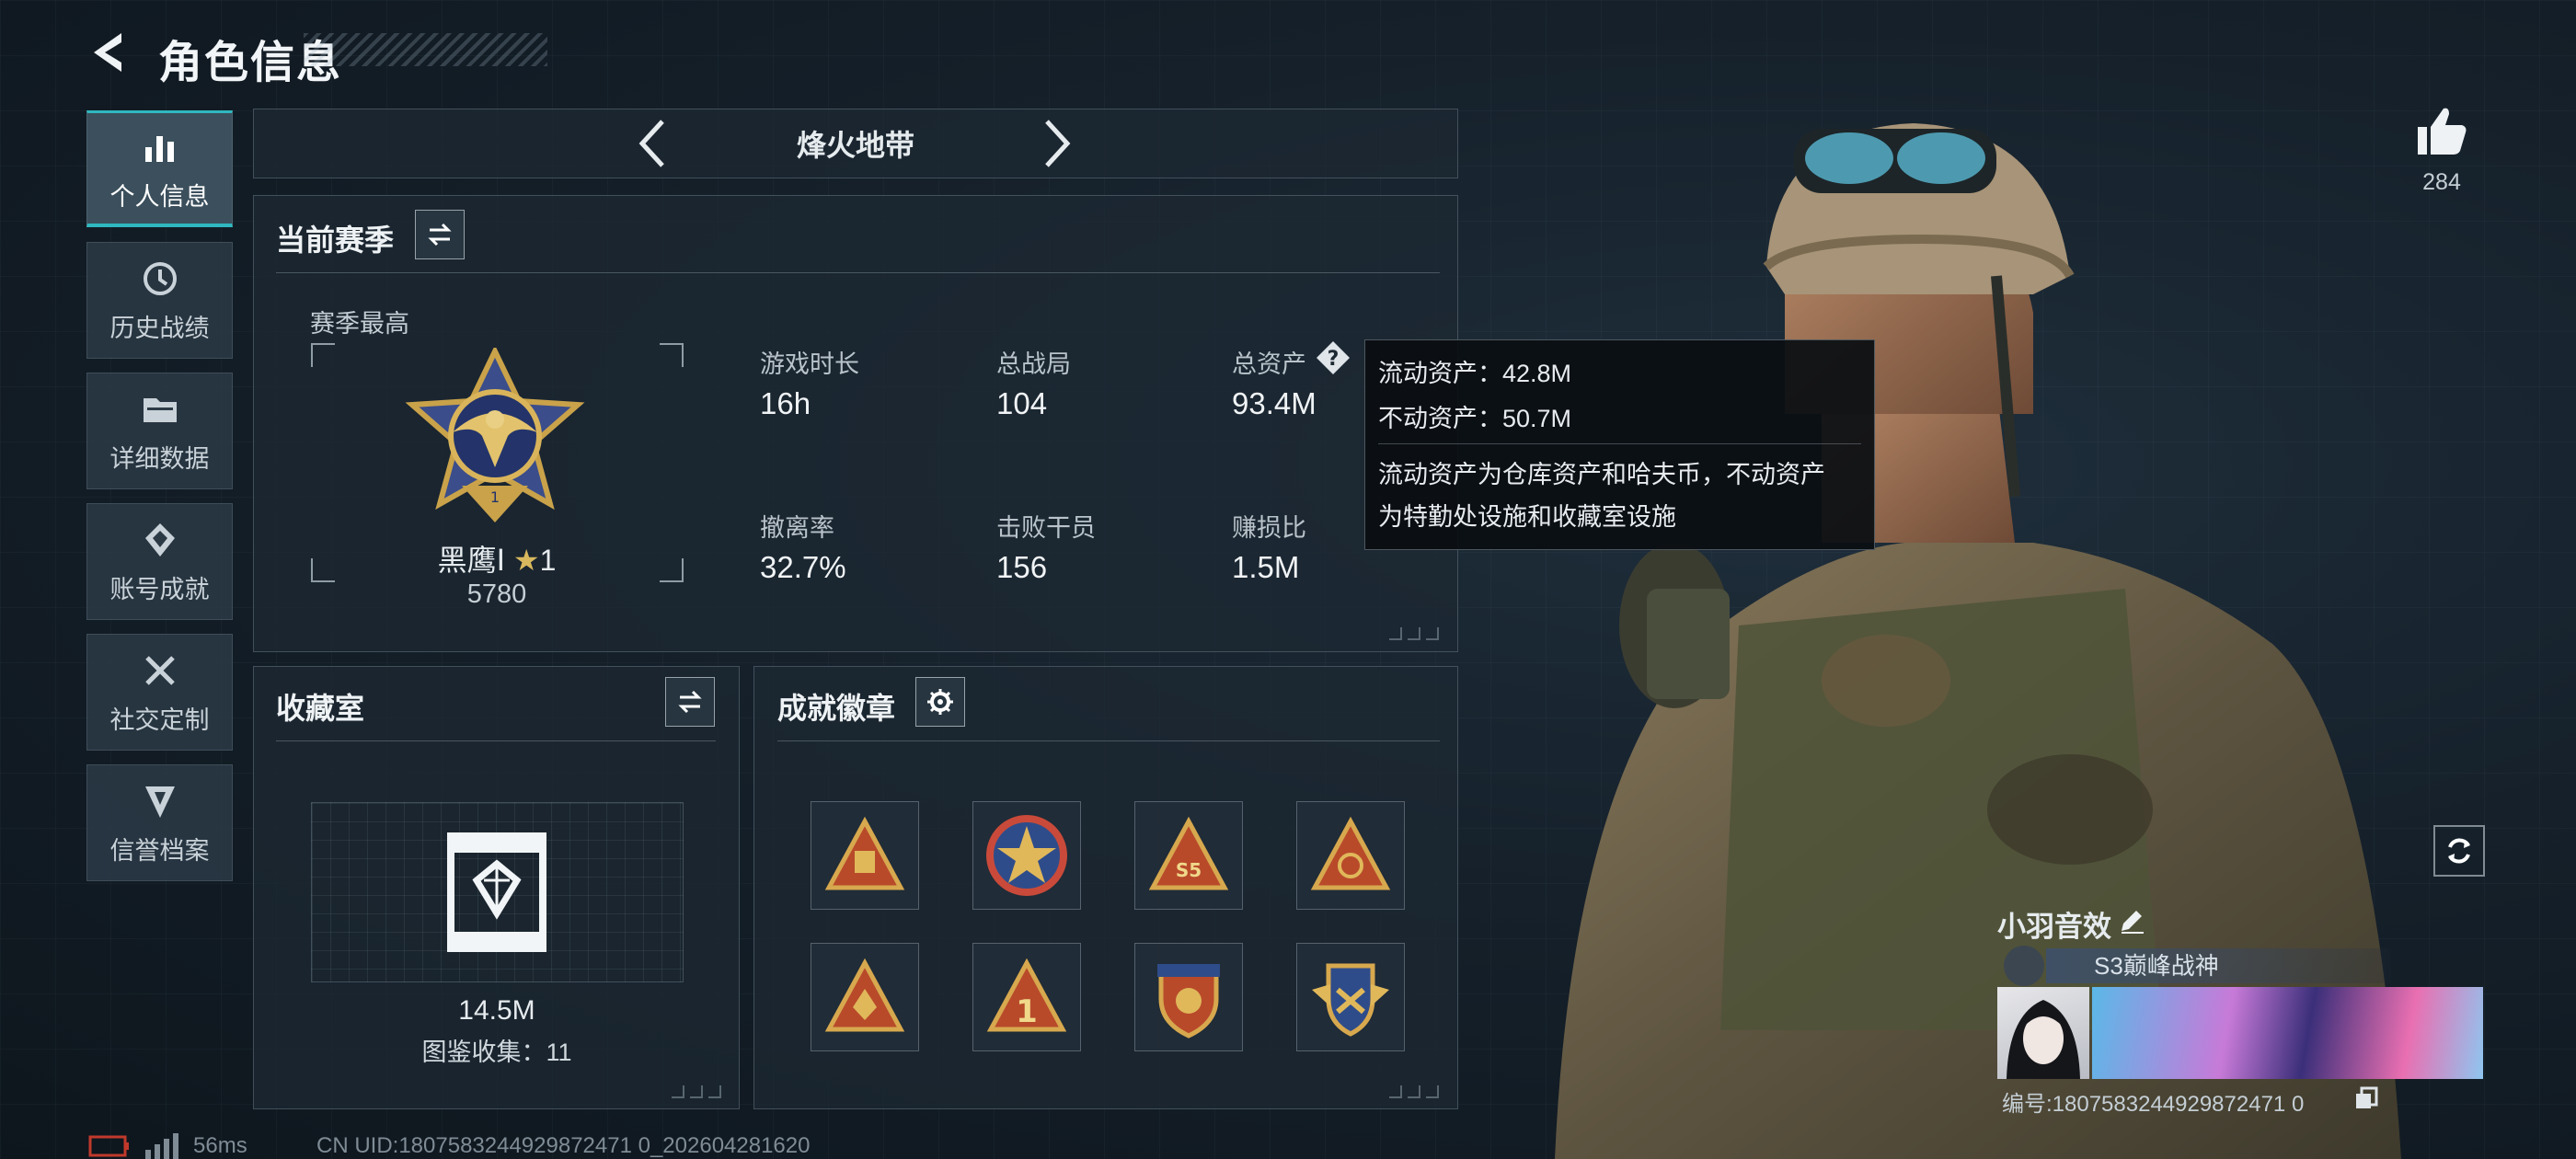  Describe the element at coordinates (548, 560) in the screenshot. I see `rank-stars: 1` at that location.